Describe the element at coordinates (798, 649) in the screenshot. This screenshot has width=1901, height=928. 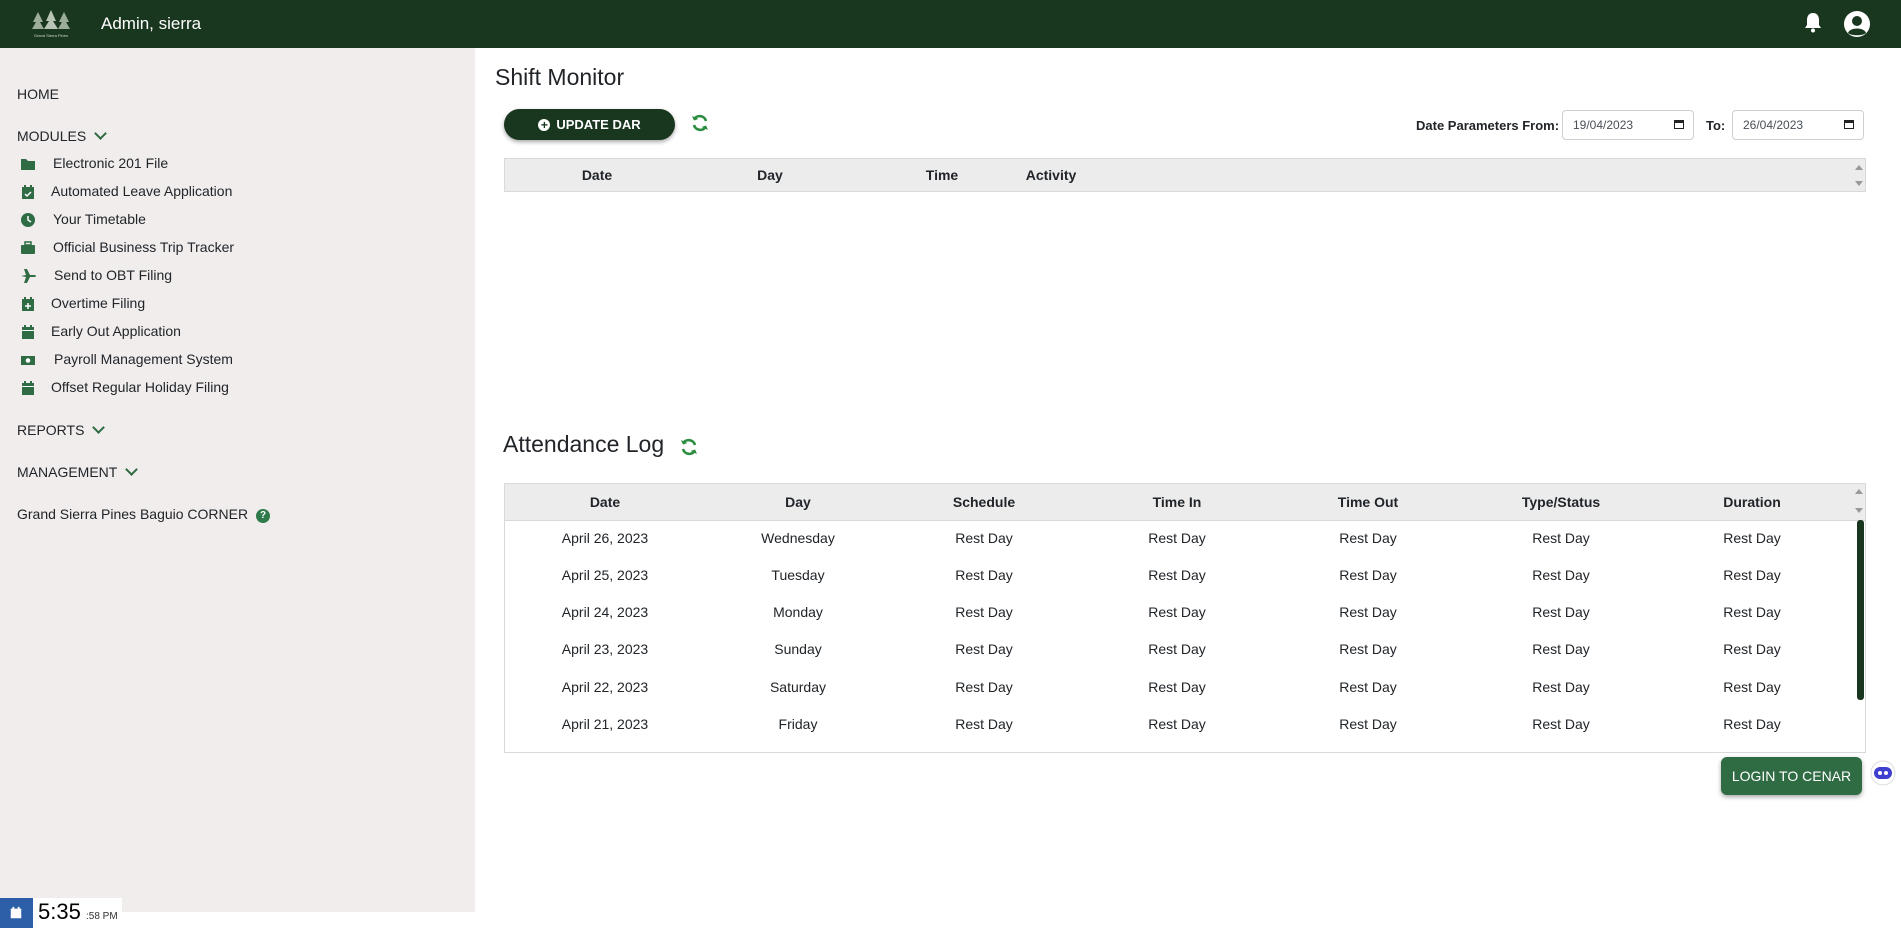
I see `table-cell: Sunday` at that location.